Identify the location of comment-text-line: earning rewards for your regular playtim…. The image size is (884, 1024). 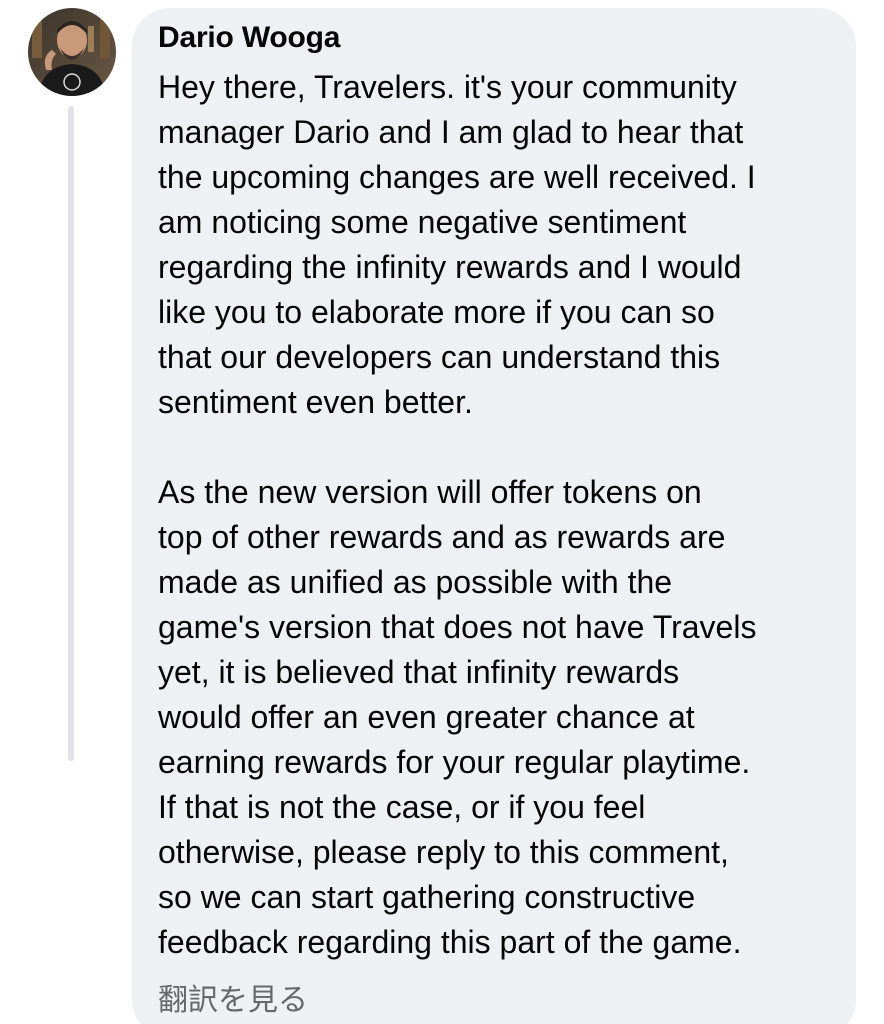
(454, 762).